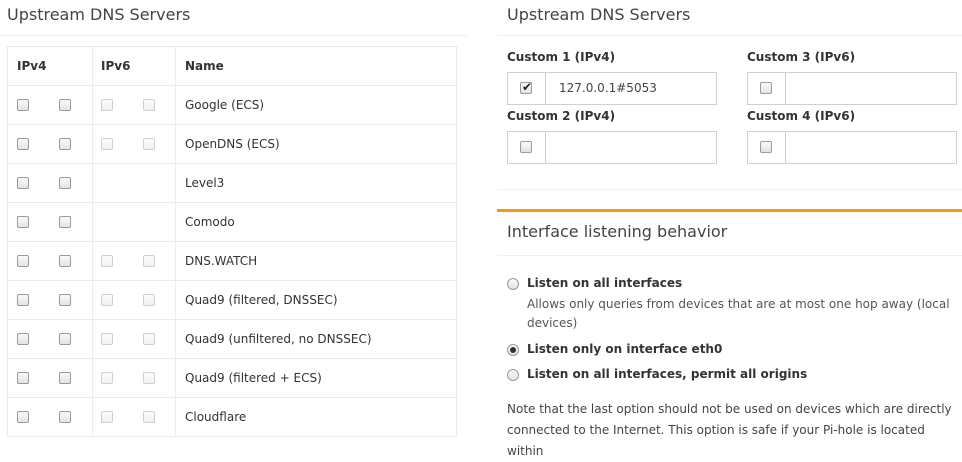 This screenshot has width=962, height=462. What do you see at coordinates (599, 14) in the screenshot?
I see `right-panel-title: Upstream DNS Servers` at bounding box center [599, 14].